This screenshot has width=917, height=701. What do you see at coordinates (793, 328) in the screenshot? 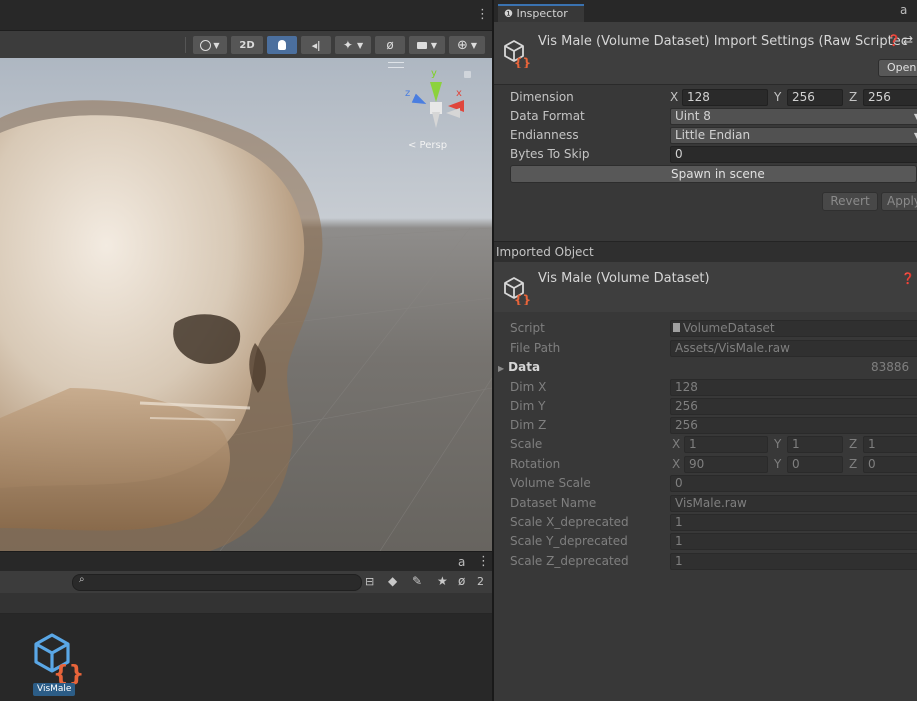
I see `script-field: VolumeDataset` at bounding box center [793, 328].